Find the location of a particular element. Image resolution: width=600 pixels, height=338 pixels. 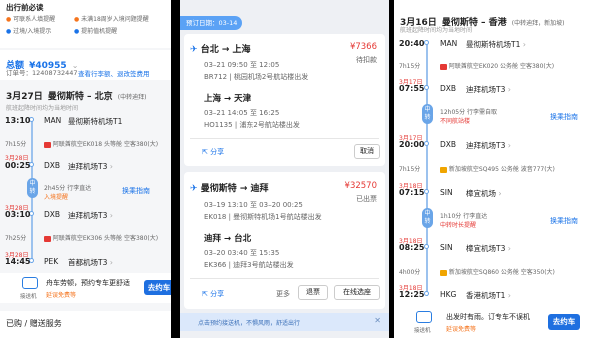

refund-button: 退票 is located at coordinates (313, 292).